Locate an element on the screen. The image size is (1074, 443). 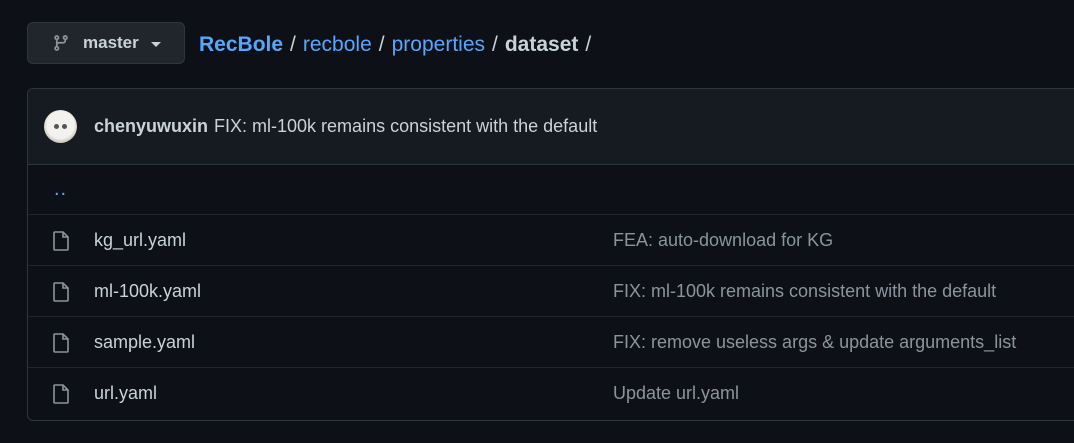
file-name-link: sample.yaml is located at coordinates (144, 342).